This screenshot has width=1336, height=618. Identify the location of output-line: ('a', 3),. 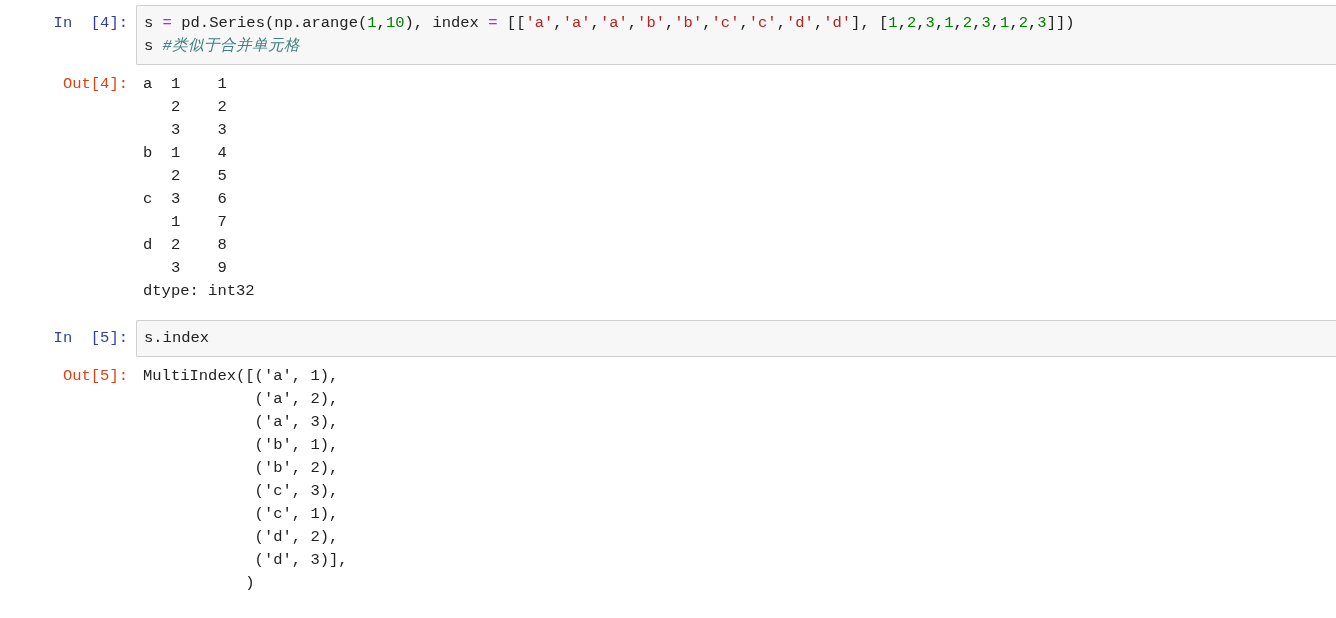
(296, 422).